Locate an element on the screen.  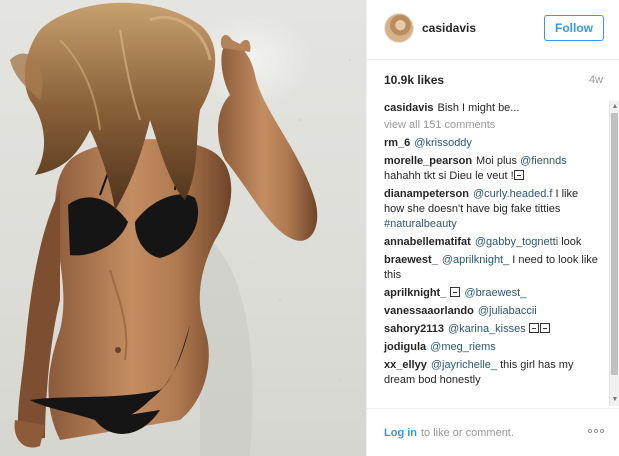
more-options-icon is located at coordinates (596, 431).